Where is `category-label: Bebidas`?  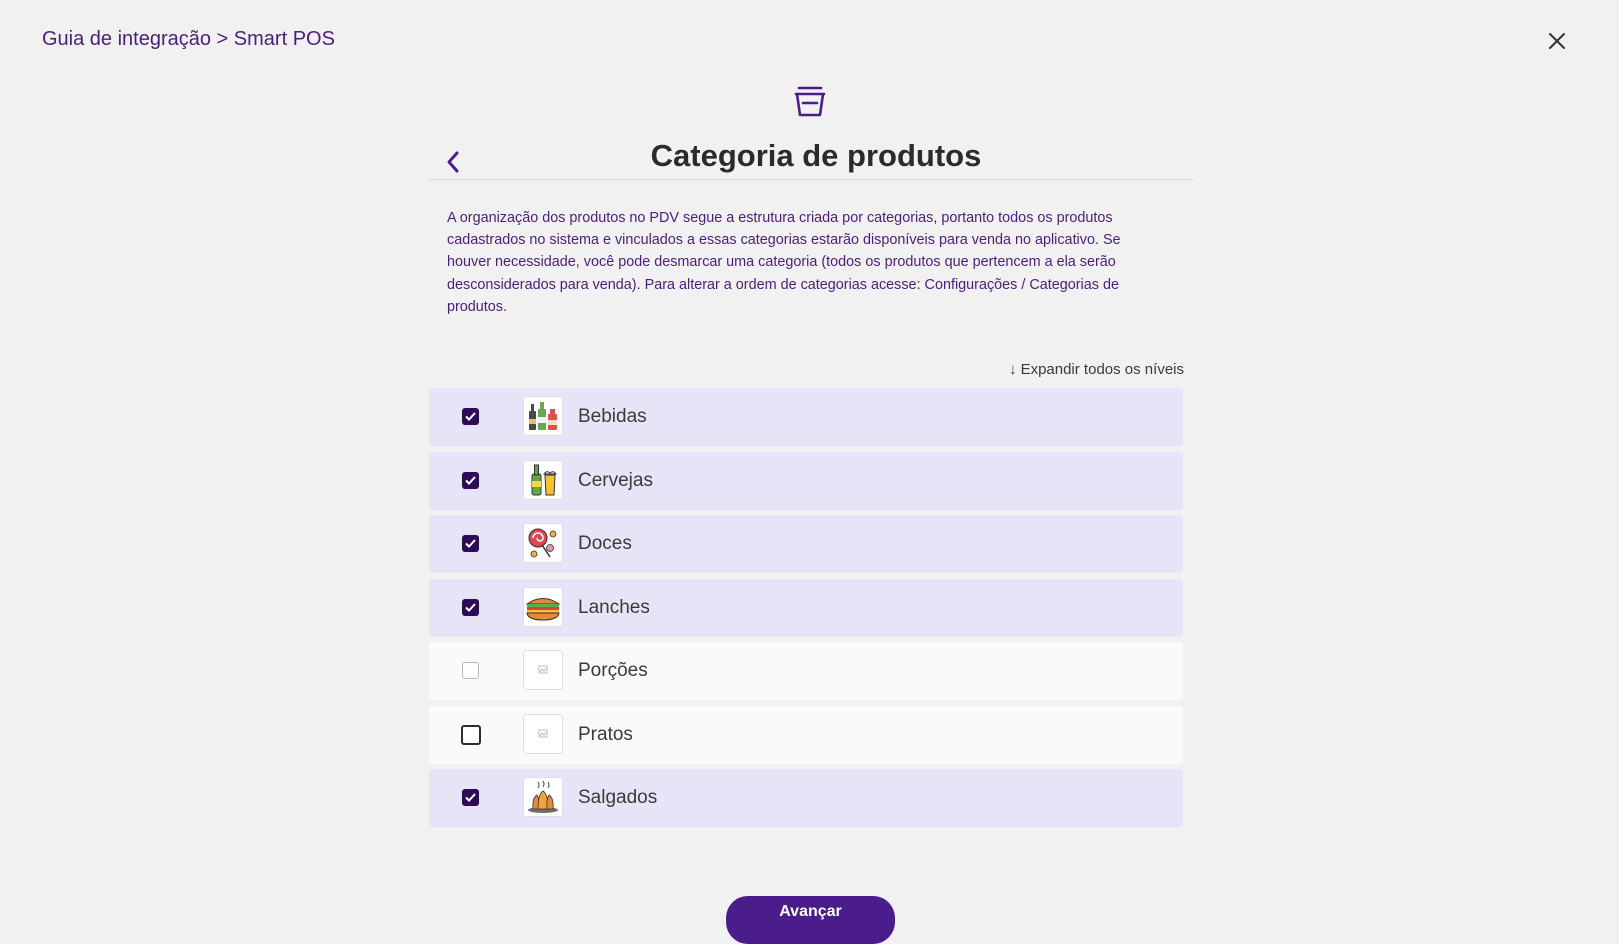 category-label: Bebidas is located at coordinates (612, 416).